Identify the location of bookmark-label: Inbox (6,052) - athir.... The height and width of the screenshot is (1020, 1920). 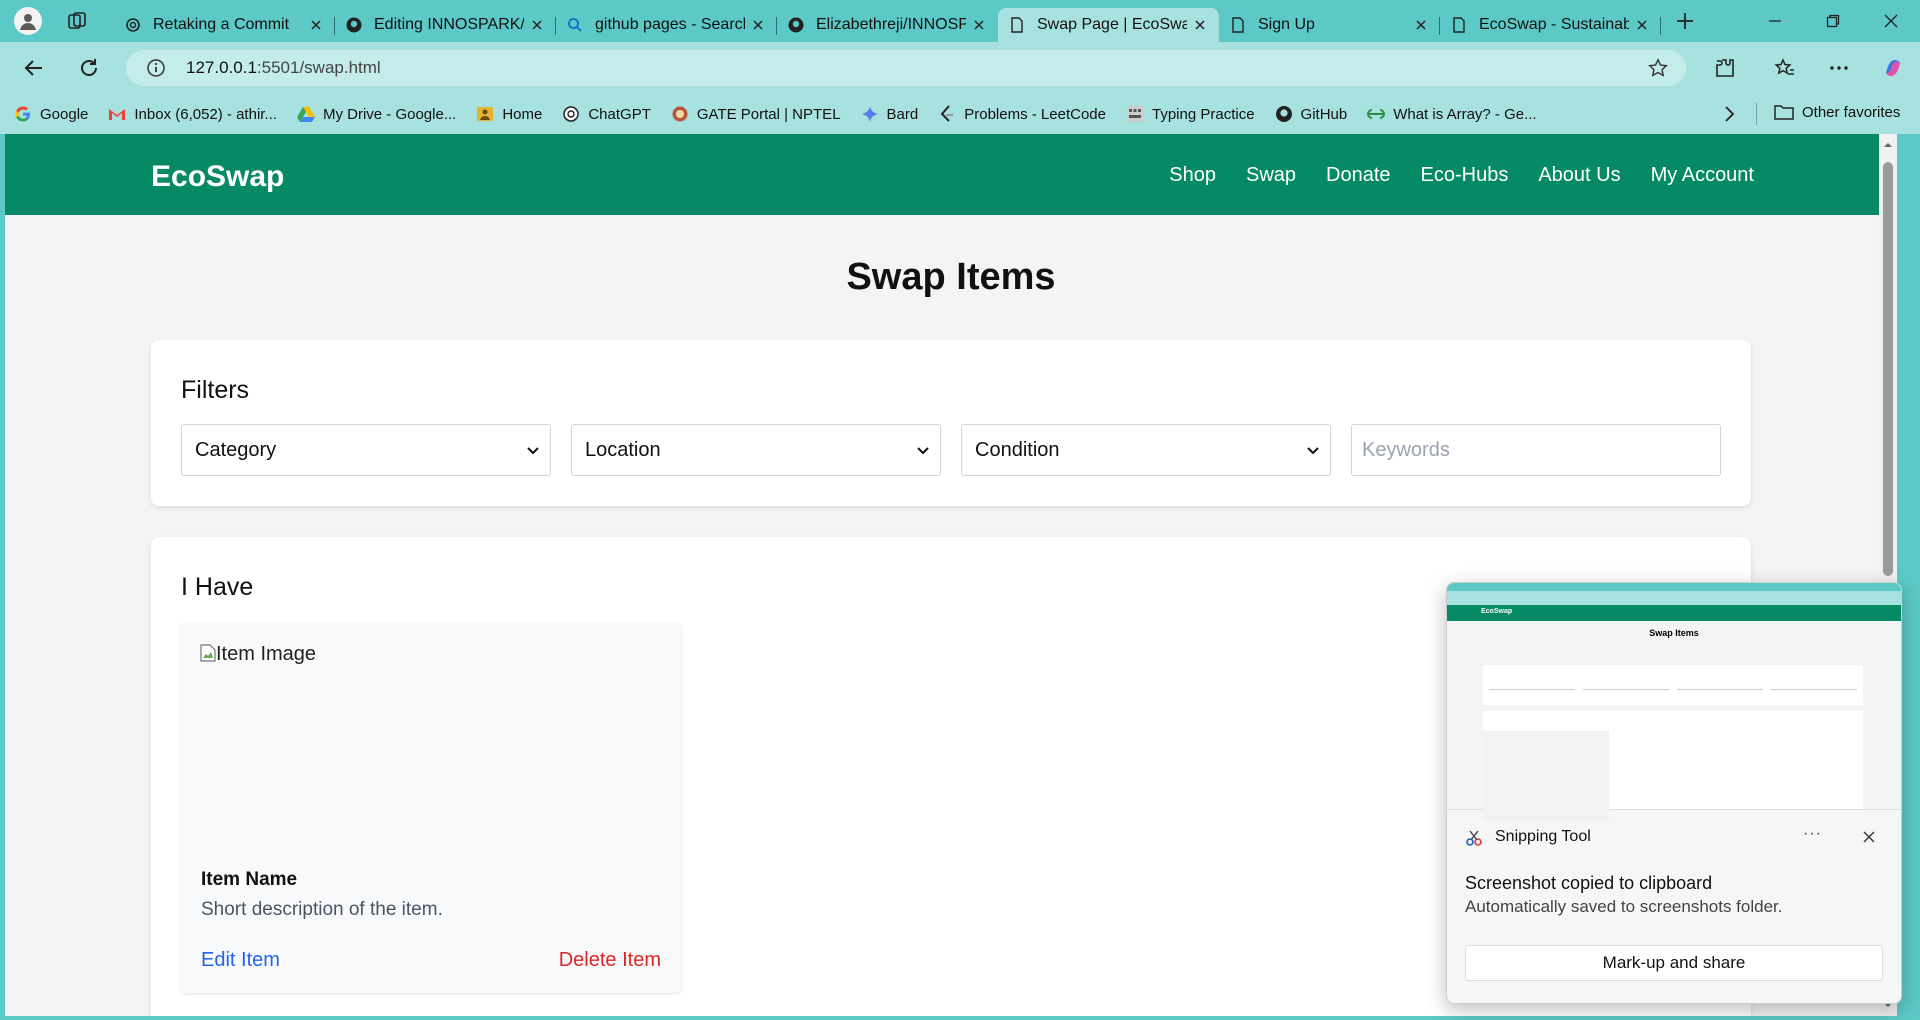
(205, 114).